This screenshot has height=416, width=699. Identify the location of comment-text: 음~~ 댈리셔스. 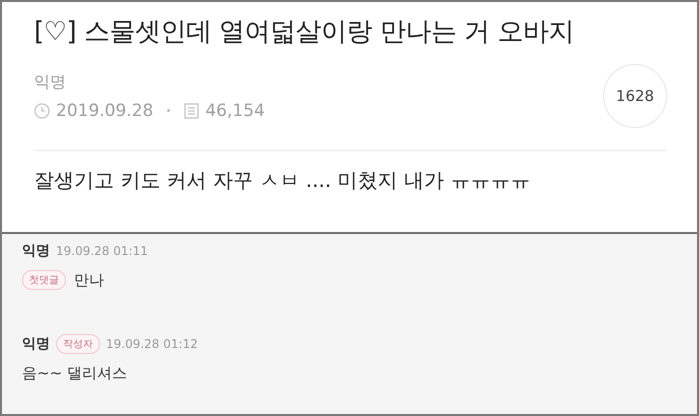
(74, 373).